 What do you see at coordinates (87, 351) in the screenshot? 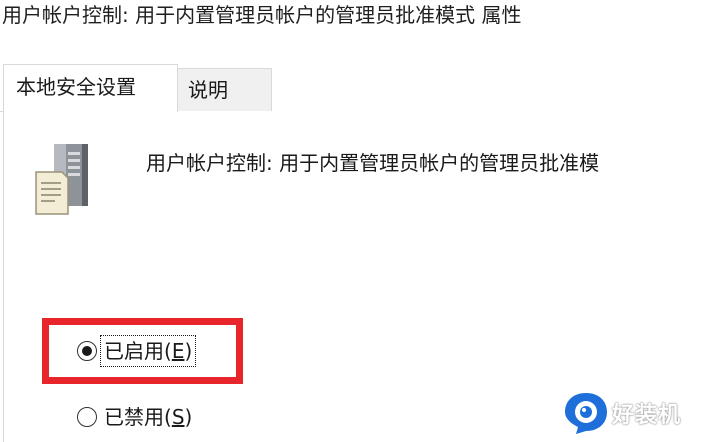
I see `radio-enabled-button` at bounding box center [87, 351].